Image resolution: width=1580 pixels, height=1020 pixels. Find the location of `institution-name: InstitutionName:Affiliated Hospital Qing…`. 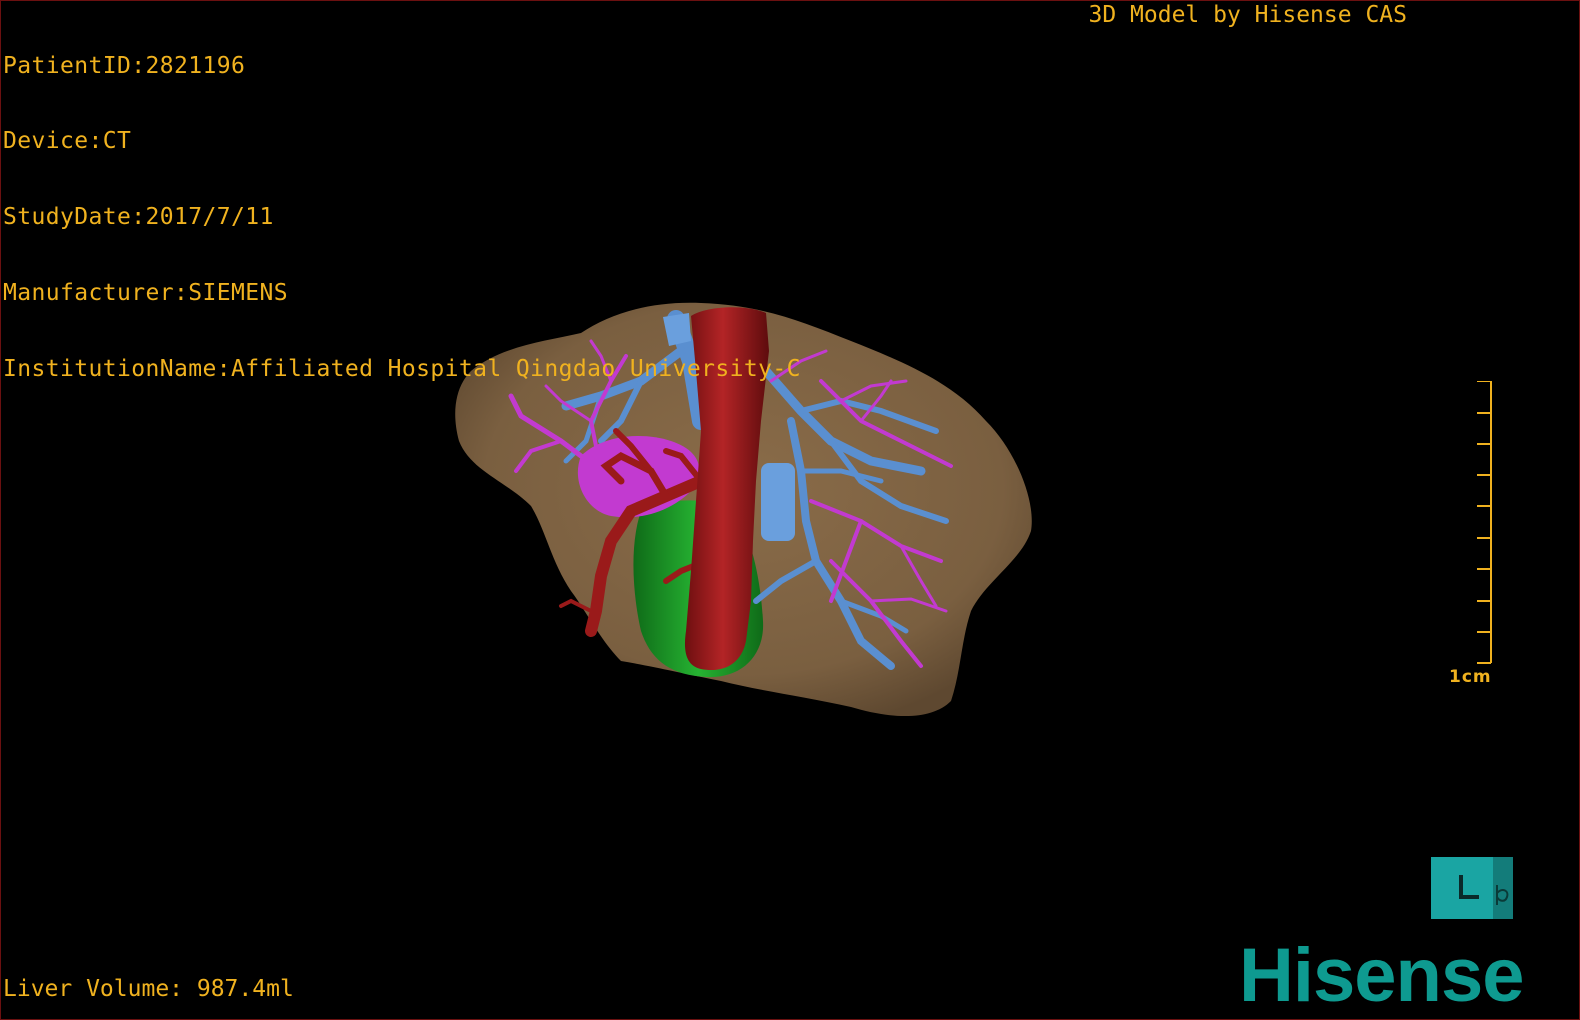

institution-name: InstitutionName:Affiliated Hospital Qing… is located at coordinates (402, 369).